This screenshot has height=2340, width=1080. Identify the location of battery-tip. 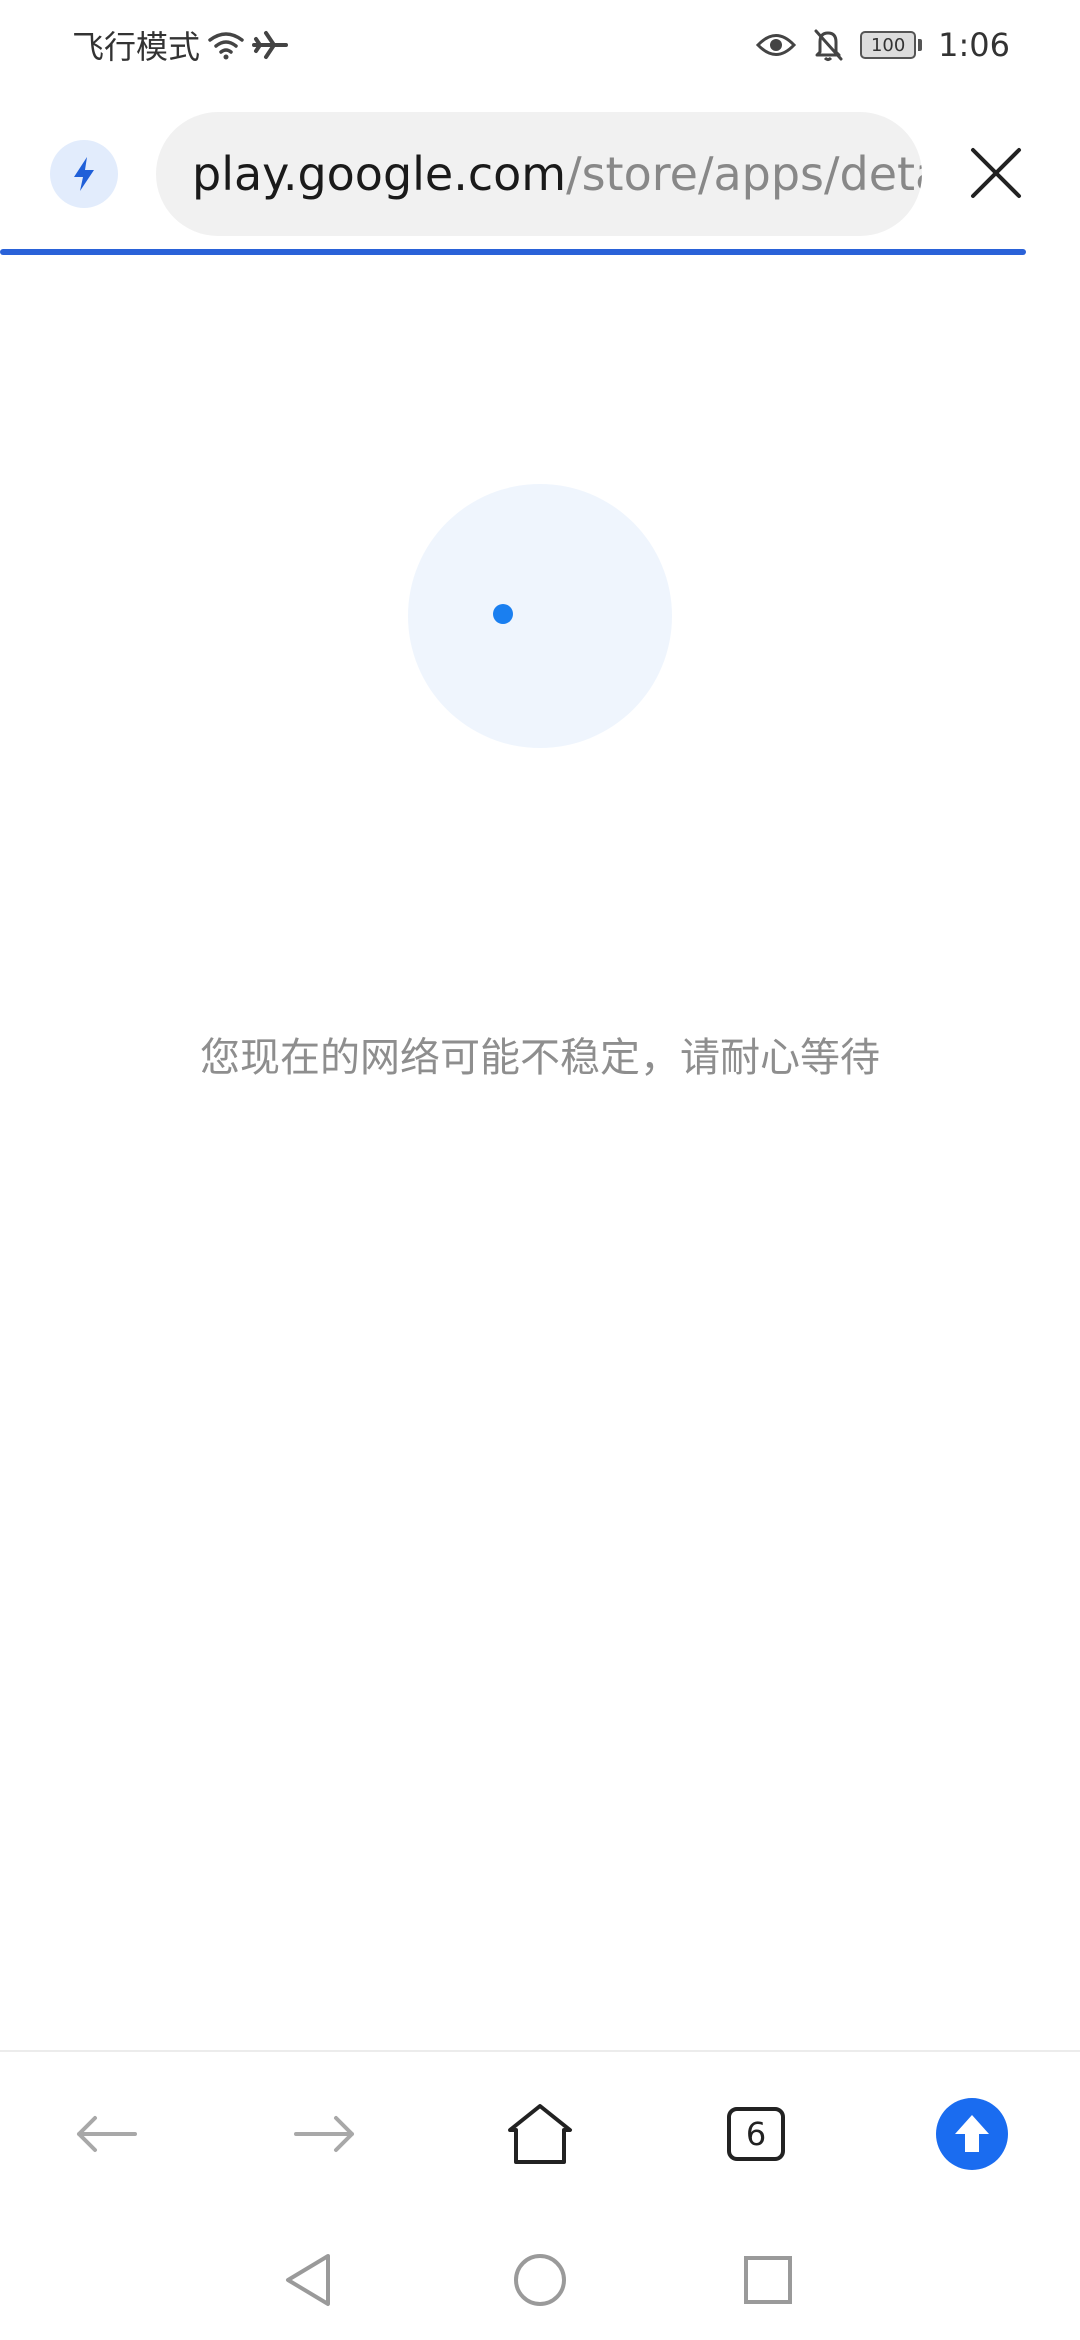
(920, 45).